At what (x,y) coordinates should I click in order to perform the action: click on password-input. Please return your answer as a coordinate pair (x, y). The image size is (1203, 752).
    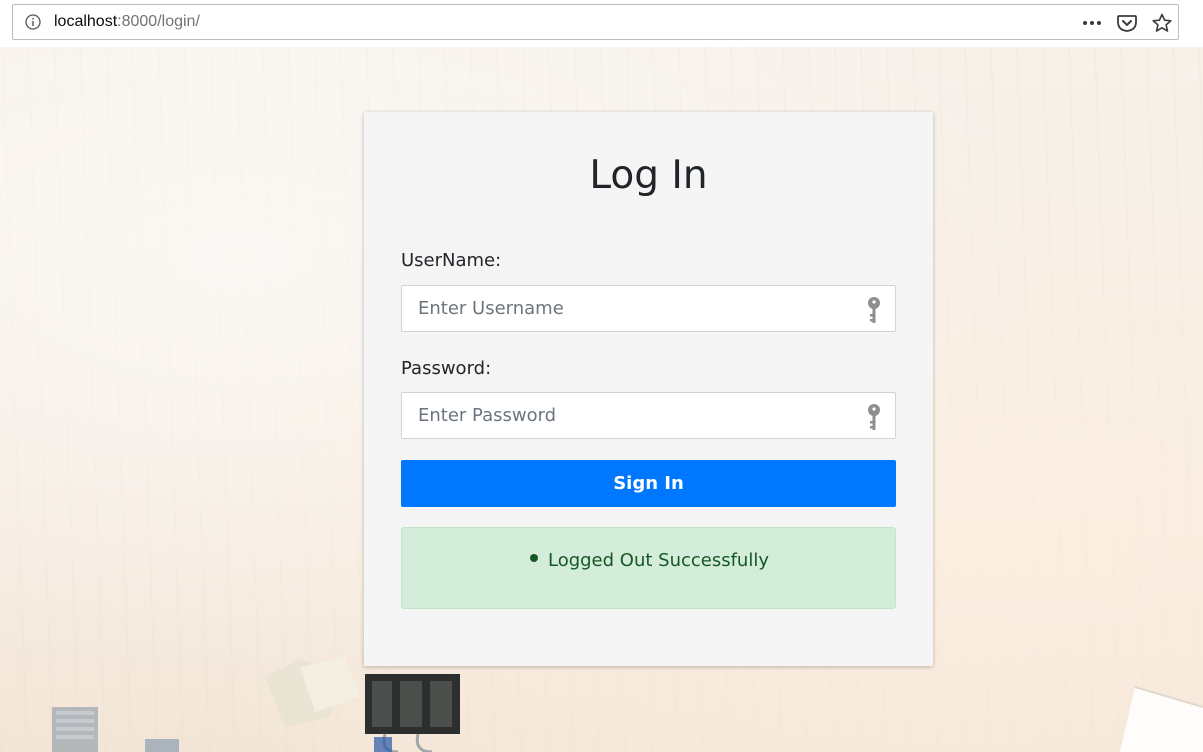
    Looking at the image, I should click on (627, 415).